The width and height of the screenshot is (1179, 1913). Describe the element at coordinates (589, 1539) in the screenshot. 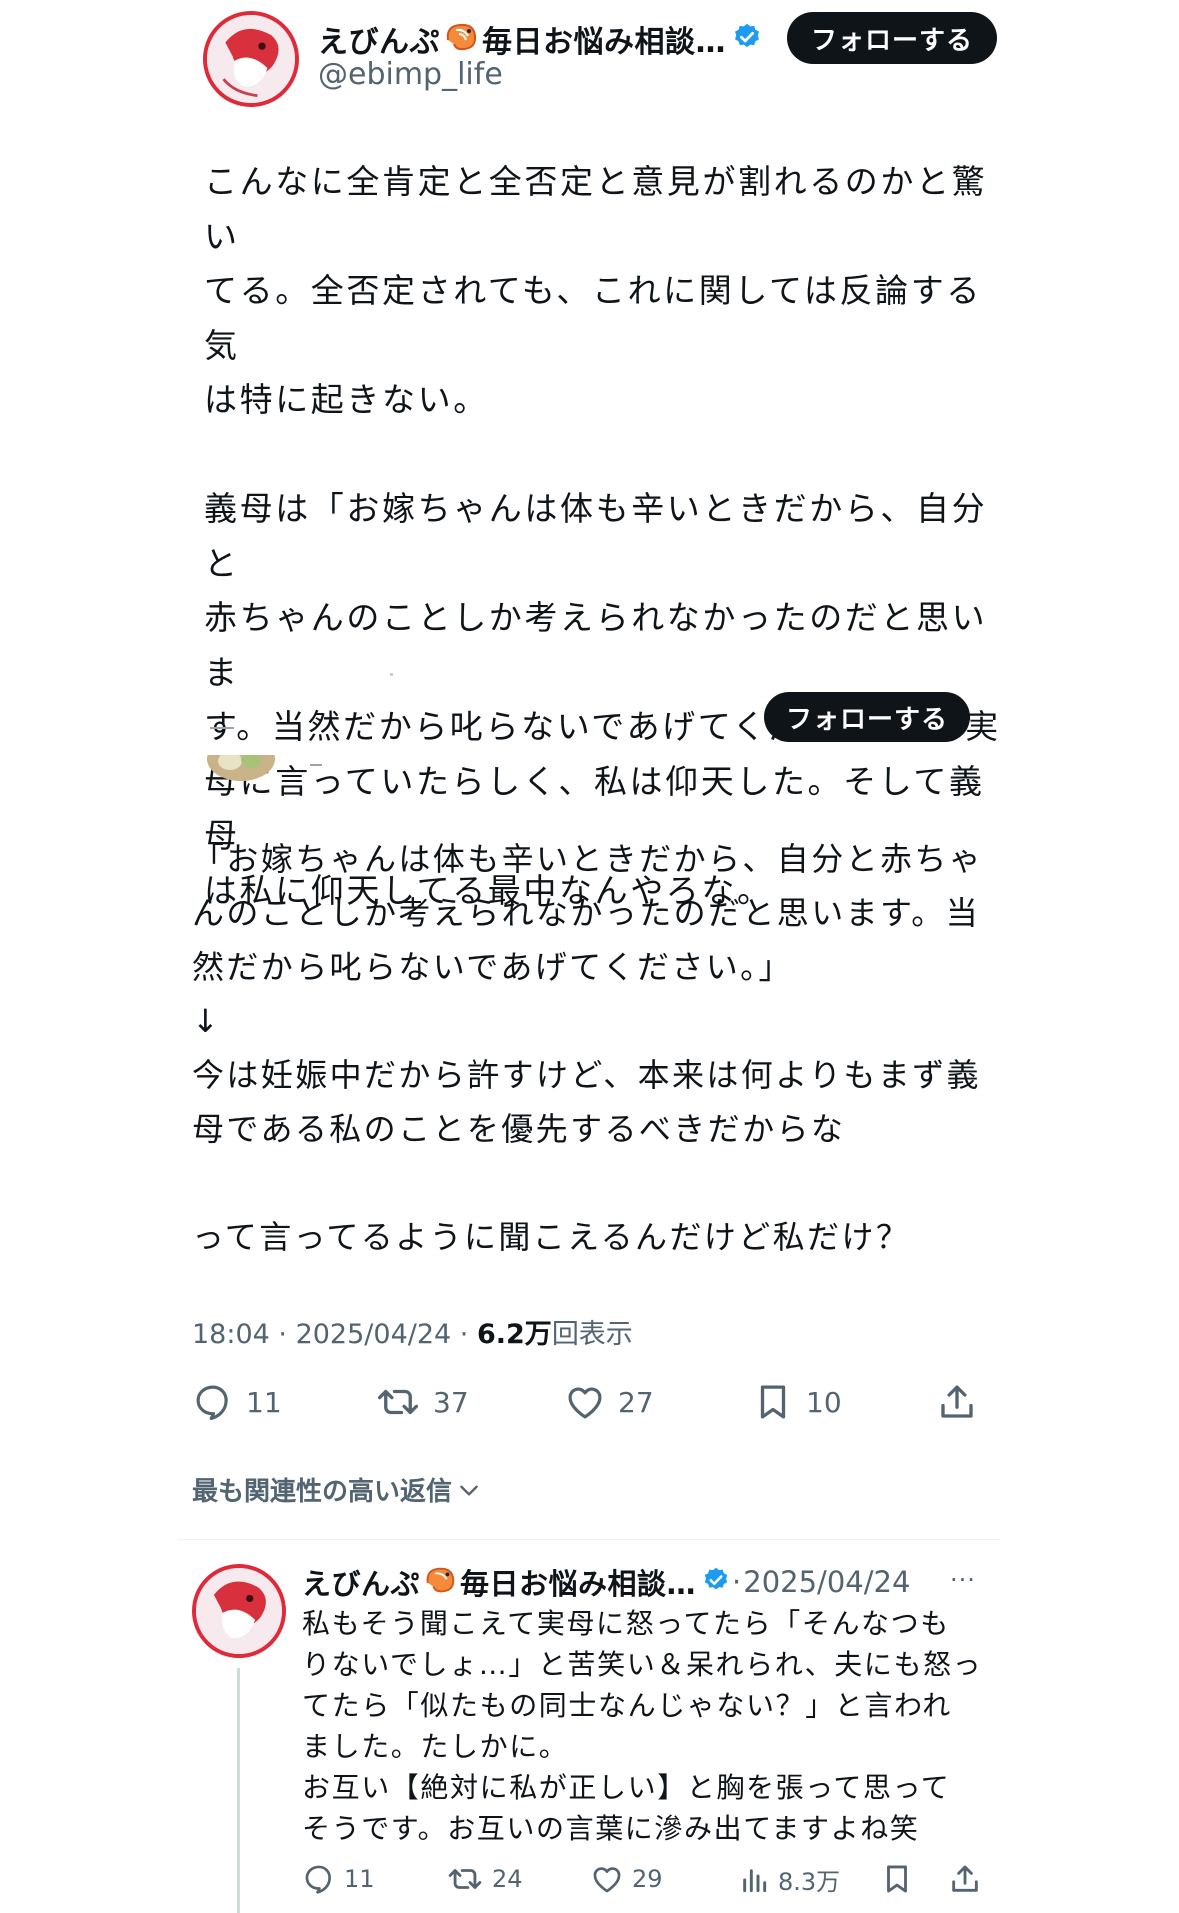

I see `section-divider` at that location.